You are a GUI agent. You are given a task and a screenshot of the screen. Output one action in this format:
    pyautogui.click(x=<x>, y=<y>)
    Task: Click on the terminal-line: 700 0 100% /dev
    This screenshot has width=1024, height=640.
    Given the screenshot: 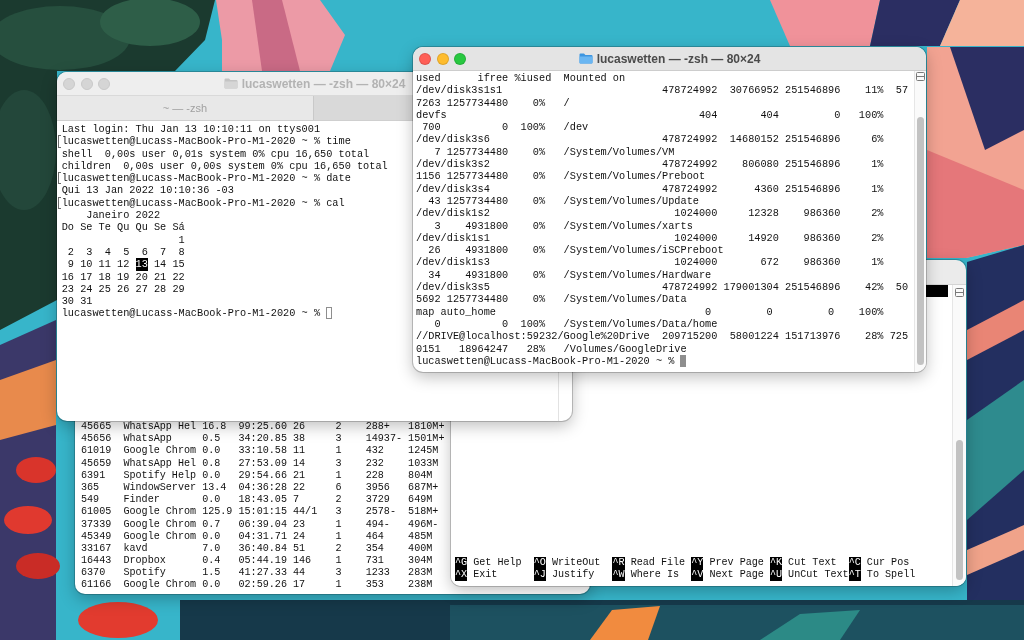 What is the action you would take?
    pyautogui.click(x=505, y=127)
    